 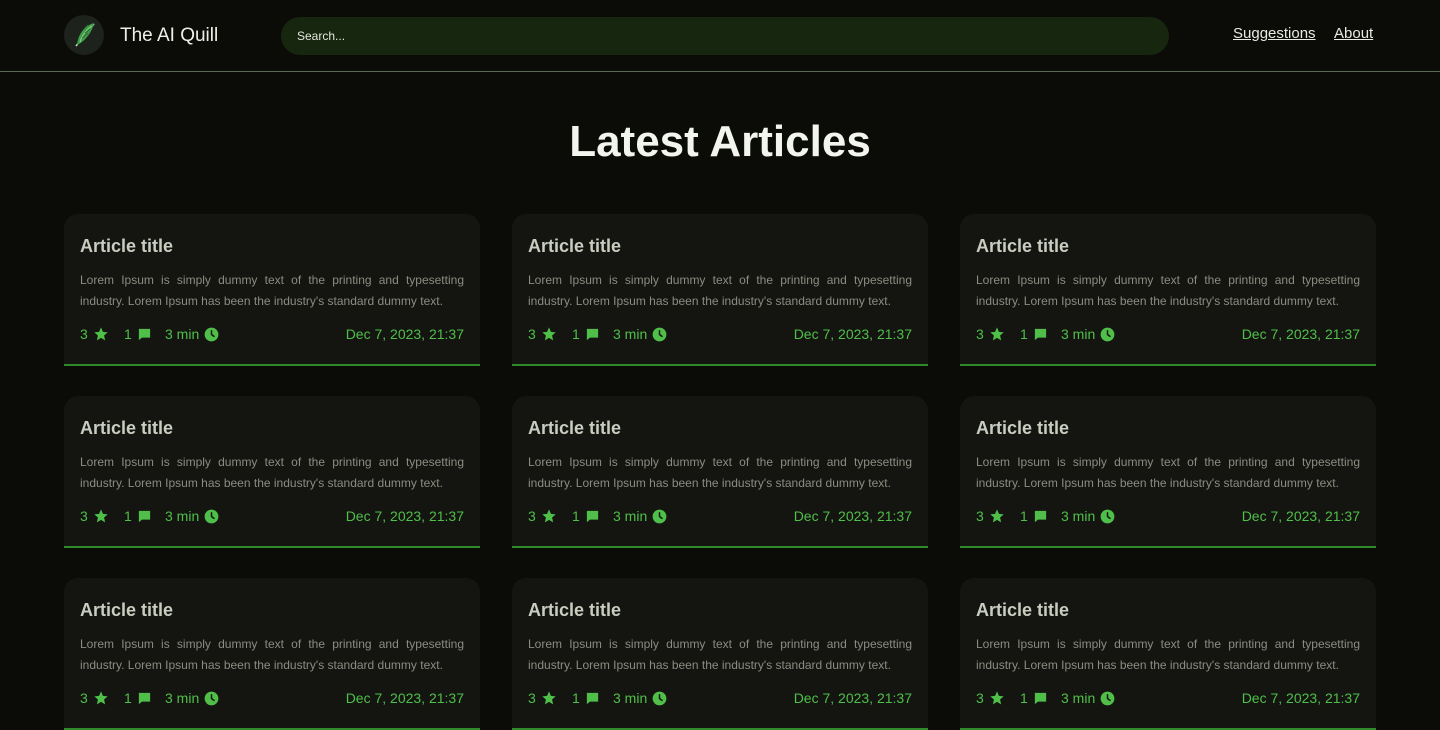 What do you see at coordinates (1274, 33) in the screenshot?
I see `nav-link-suggestions: Suggestions` at bounding box center [1274, 33].